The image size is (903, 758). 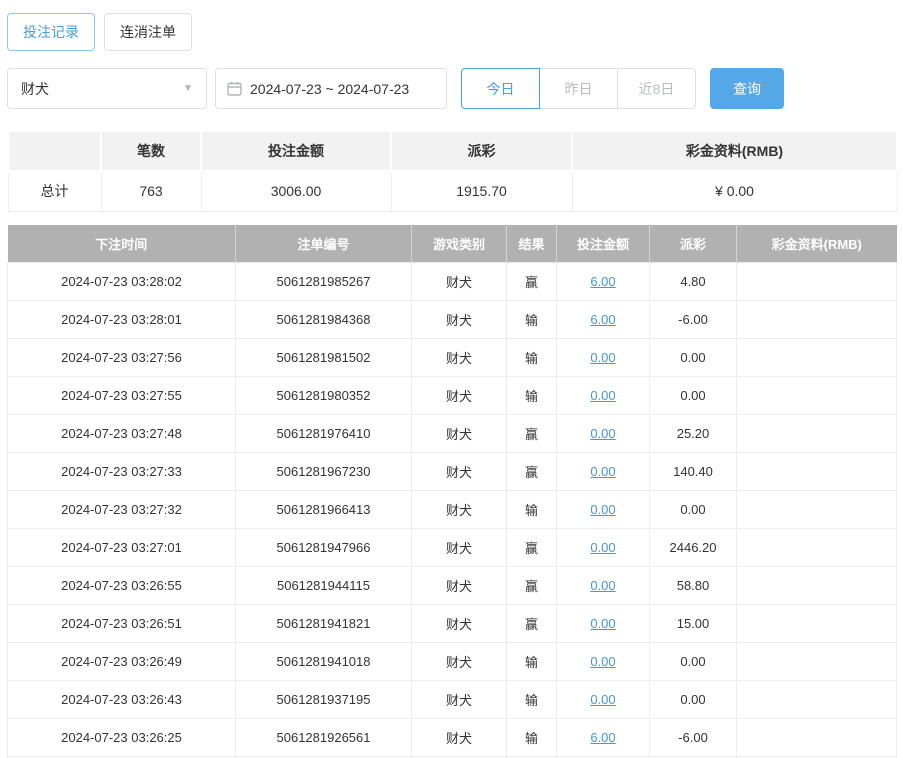 I want to click on order-number-cell: 5061281985267, so click(x=323, y=281).